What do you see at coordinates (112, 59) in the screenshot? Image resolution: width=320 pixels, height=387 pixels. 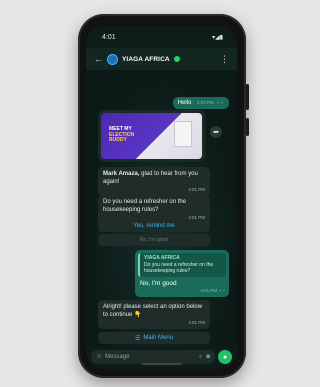 I see `avatar` at bounding box center [112, 59].